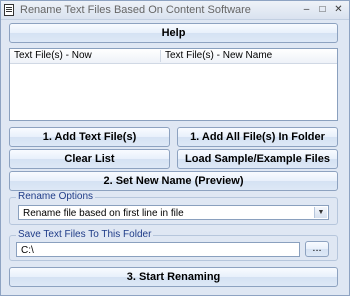 The image size is (350, 296). What do you see at coordinates (173, 181) in the screenshot?
I see `set-new-name-button: 2. Set New Name (Preview)` at bounding box center [173, 181].